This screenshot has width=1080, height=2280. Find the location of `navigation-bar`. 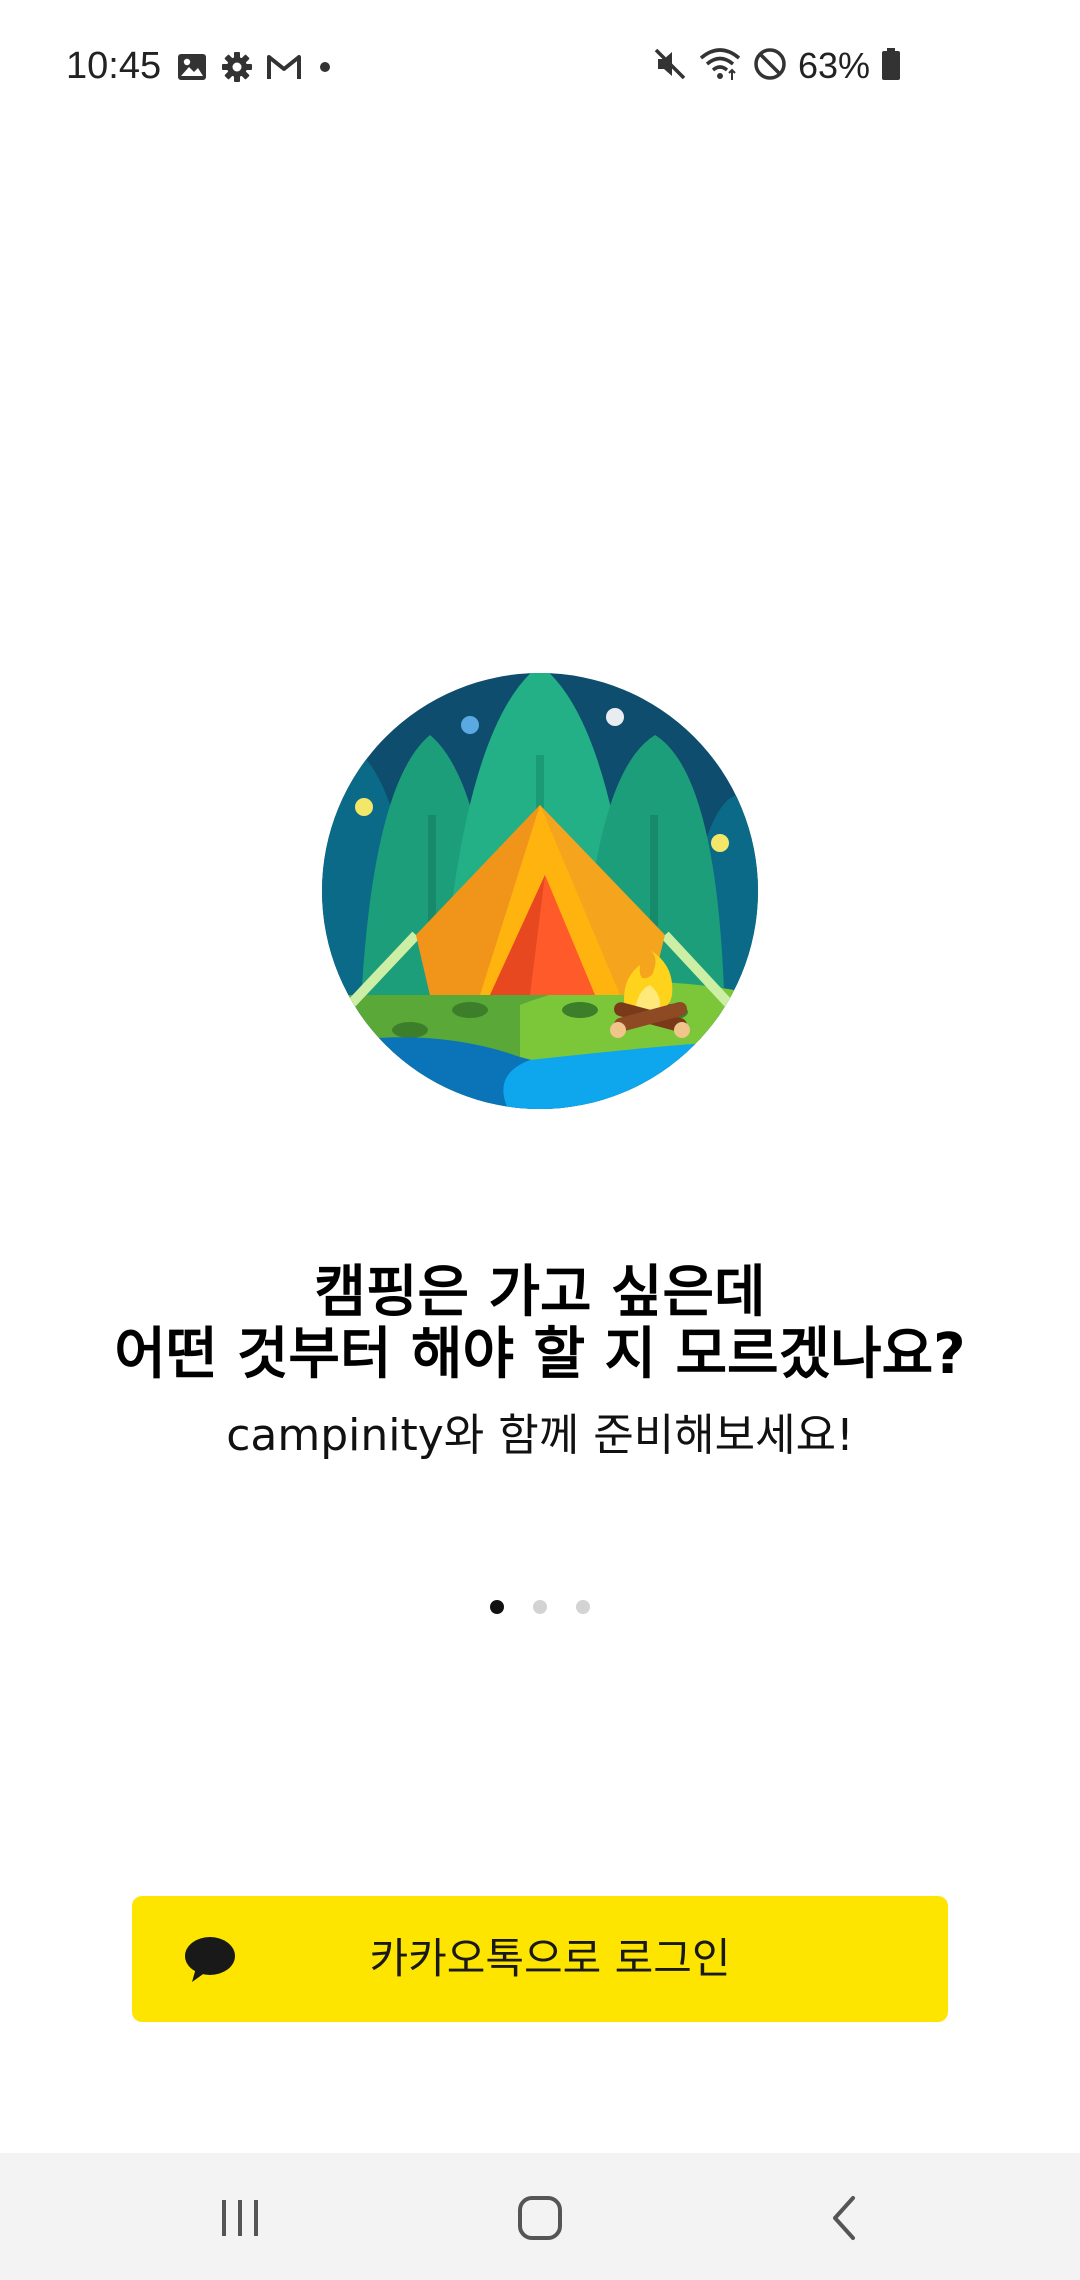

navigation-bar is located at coordinates (540, 2216).